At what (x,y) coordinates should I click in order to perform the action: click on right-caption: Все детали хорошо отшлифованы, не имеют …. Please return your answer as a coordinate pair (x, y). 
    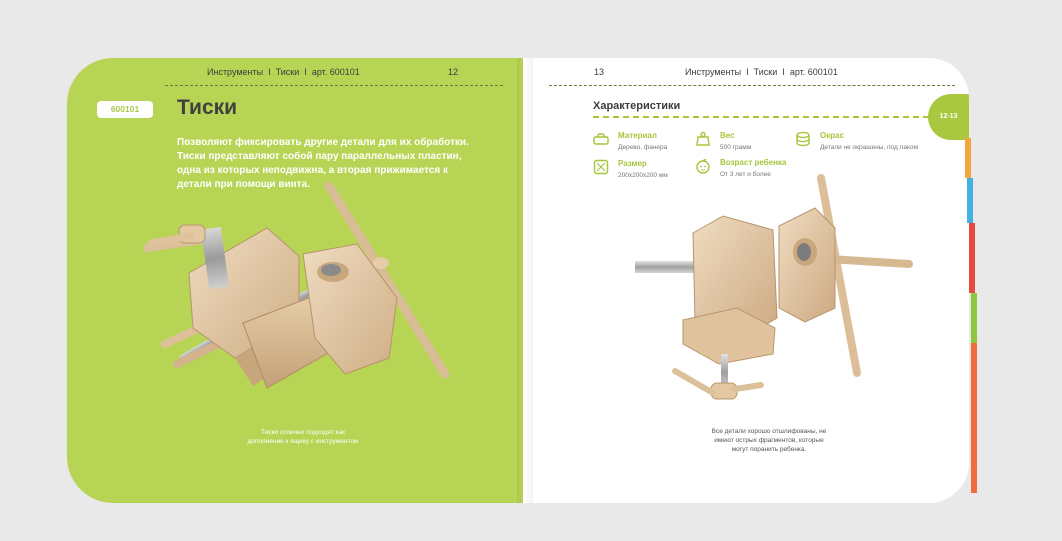
    Looking at the image, I should click on (769, 440).